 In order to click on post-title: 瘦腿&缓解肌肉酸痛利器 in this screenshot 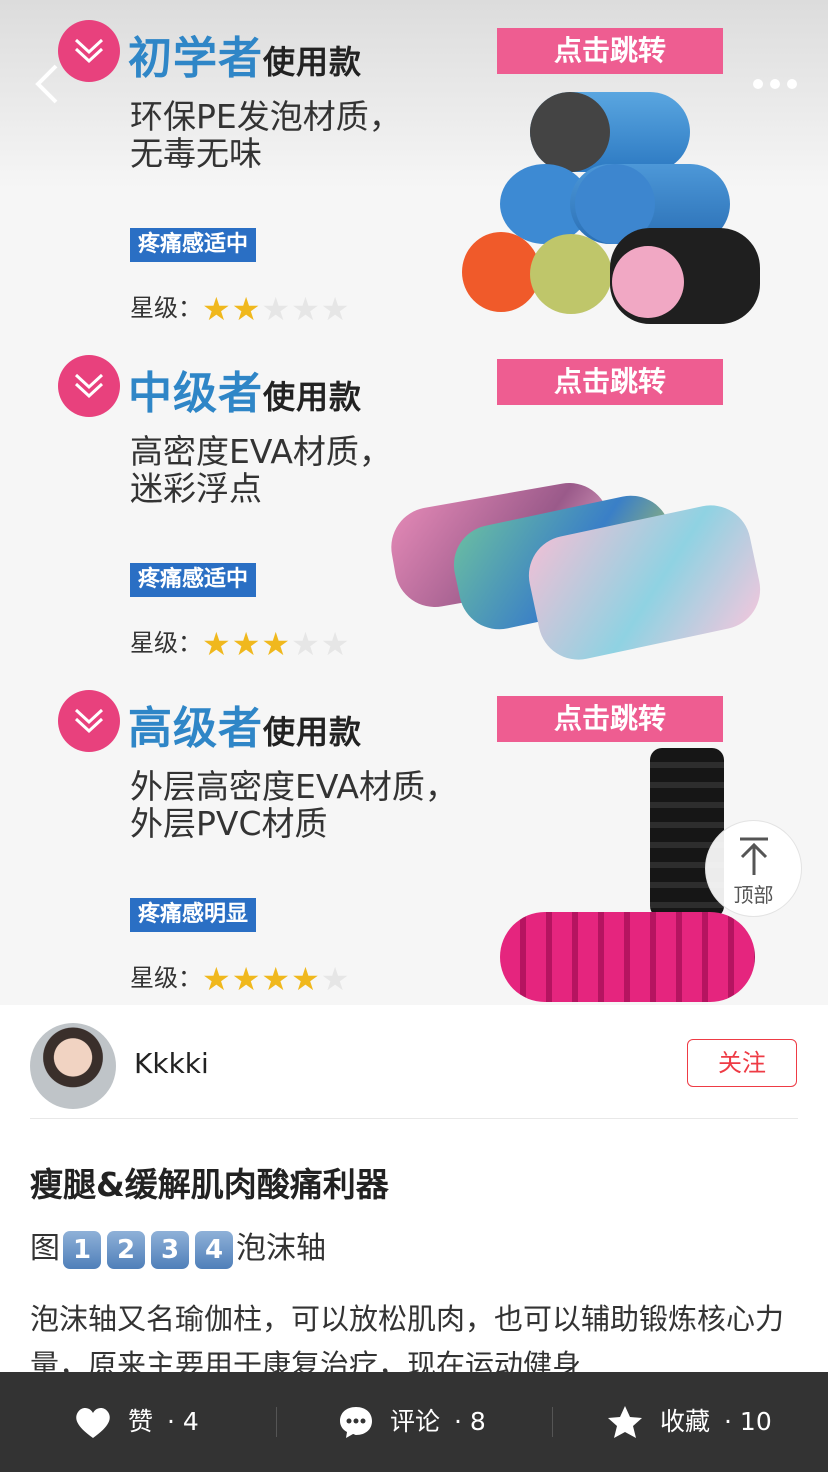, I will do `click(209, 1184)`.